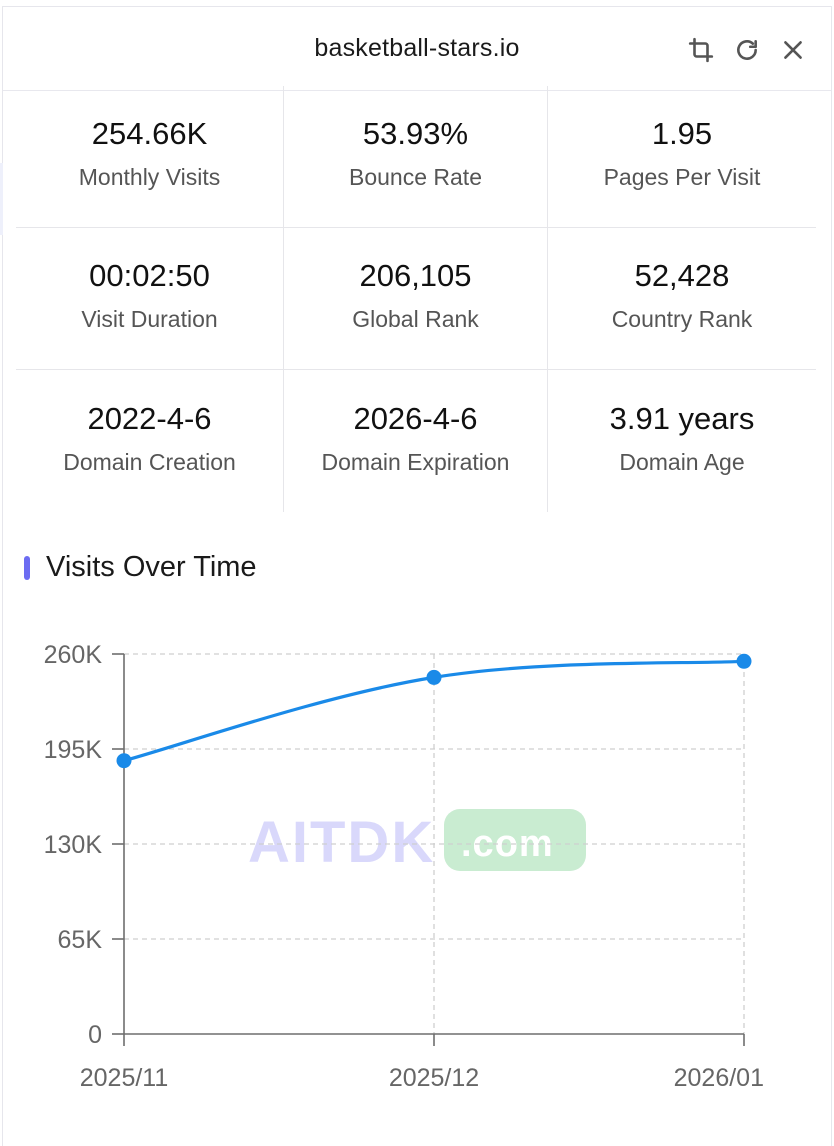  What do you see at coordinates (682, 299) in the screenshot?
I see `stat-country-rank: 52,428 Country Rank` at bounding box center [682, 299].